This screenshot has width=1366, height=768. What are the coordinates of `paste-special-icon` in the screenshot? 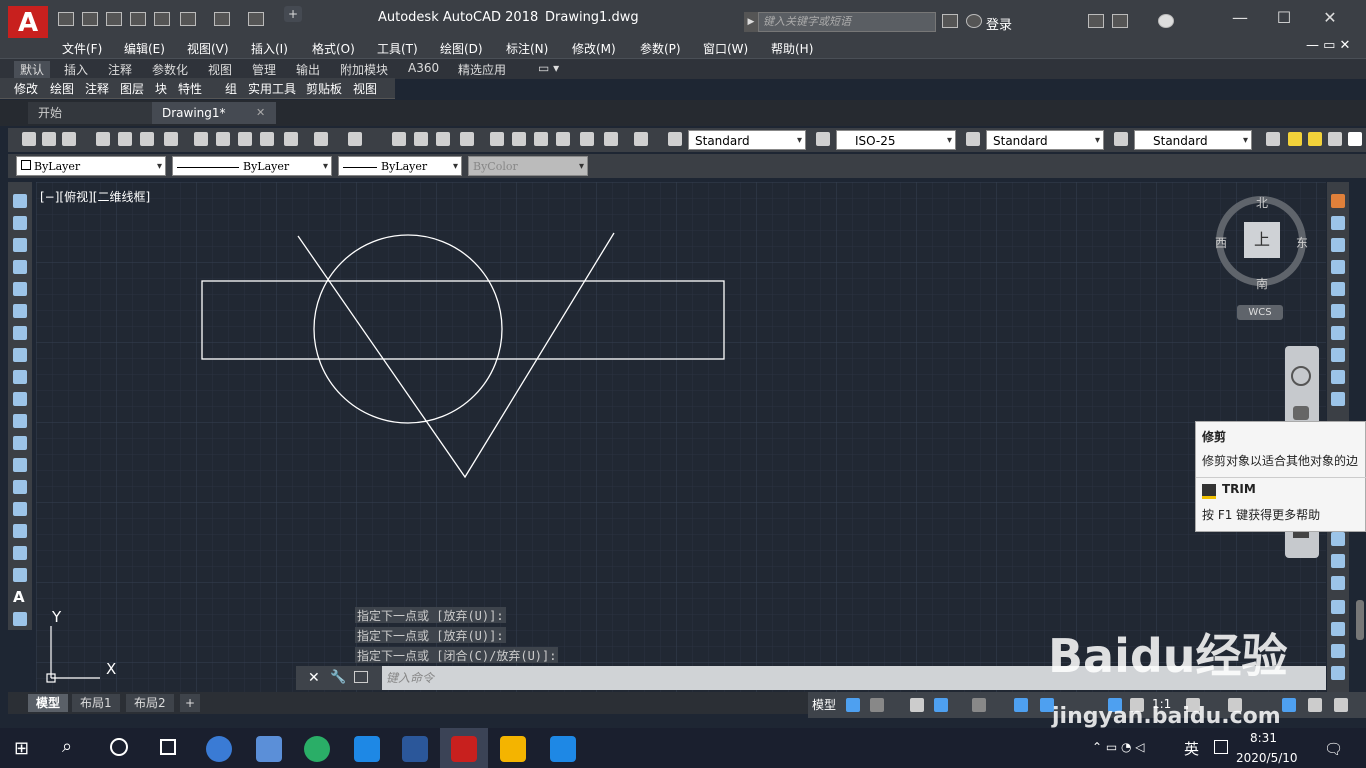 It's located at (267, 139).